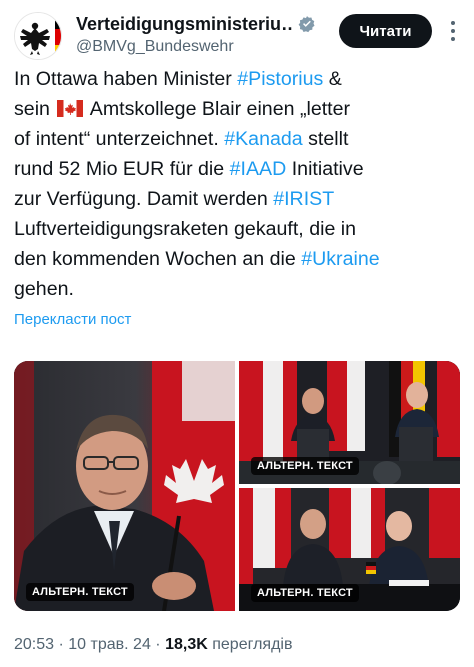 The height and width of the screenshot is (667, 474). I want to click on tweet-text-segment: Luftverteidigungsraketen gekauft, die in, so click(185, 229).